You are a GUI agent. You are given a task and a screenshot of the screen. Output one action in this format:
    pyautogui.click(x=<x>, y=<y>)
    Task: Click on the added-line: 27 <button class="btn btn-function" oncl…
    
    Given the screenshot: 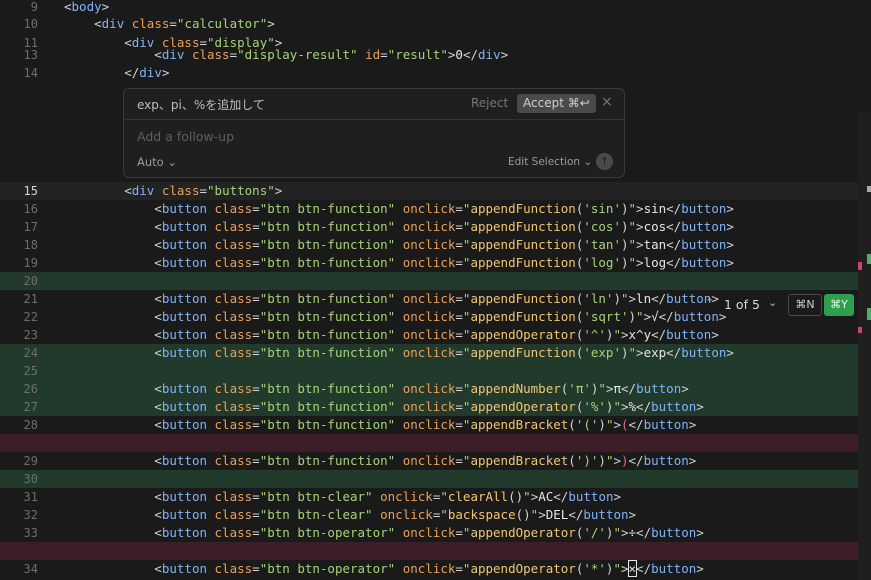 What is the action you would take?
    pyautogui.click(x=435, y=407)
    